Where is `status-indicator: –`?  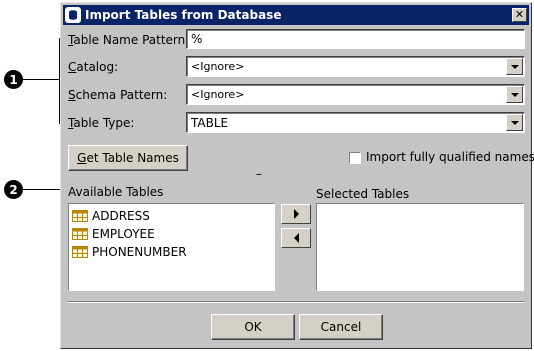
status-indicator: – is located at coordinates (259, 174).